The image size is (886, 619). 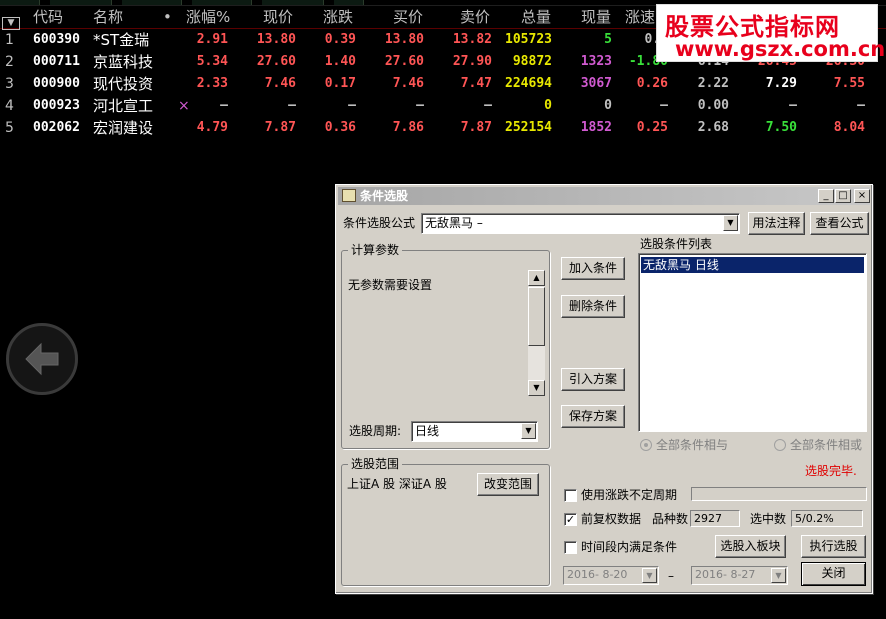 I want to click on change-range-button: 改变范围, so click(x=508, y=484).